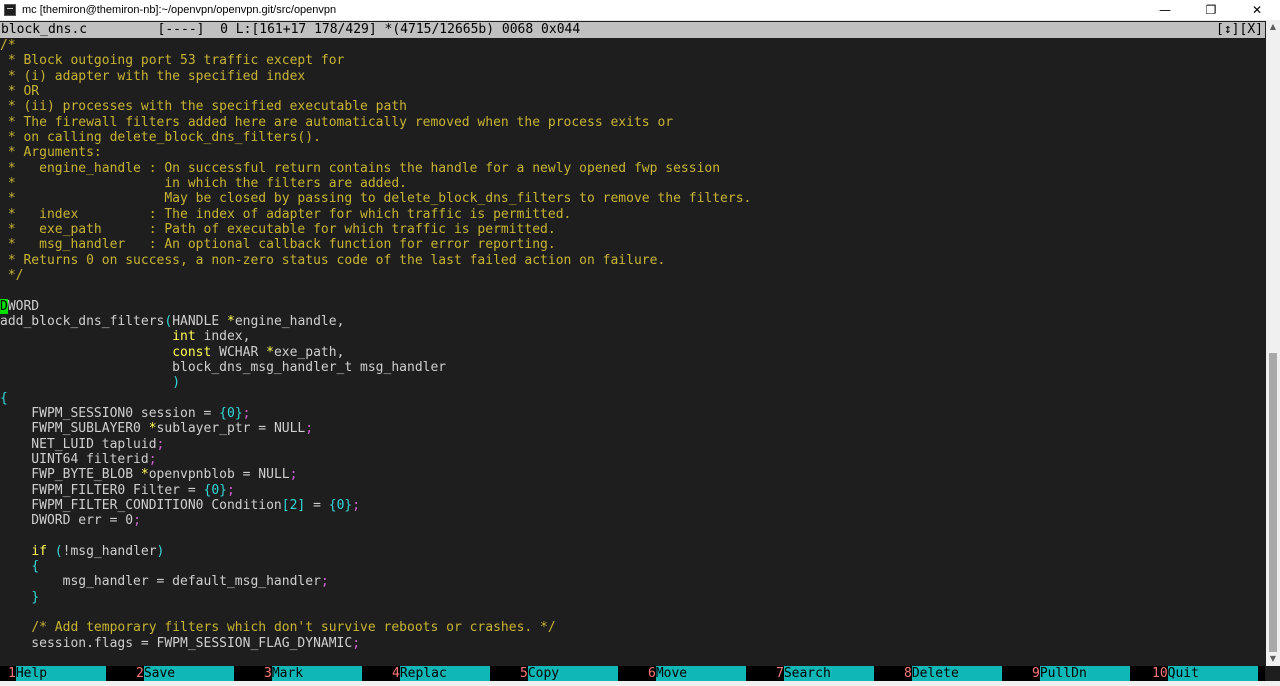 This screenshot has height=686, width=1280. Describe the element at coordinates (1273, 27) in the screenshot. I see `scroll-up-arrow-icon: ▲` at that location.